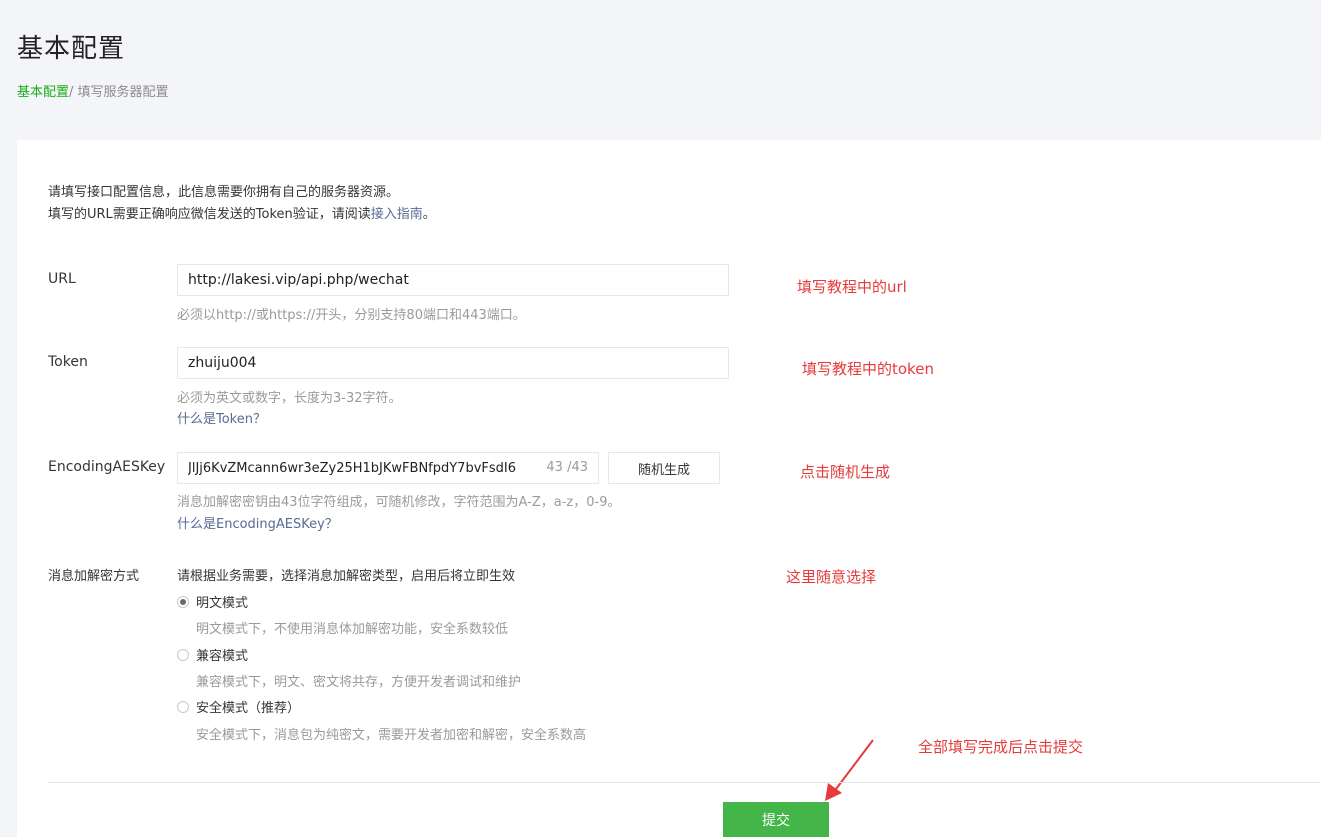 The image size is (1321, 837). I want to click on token-label: Token, so click(68, 362).